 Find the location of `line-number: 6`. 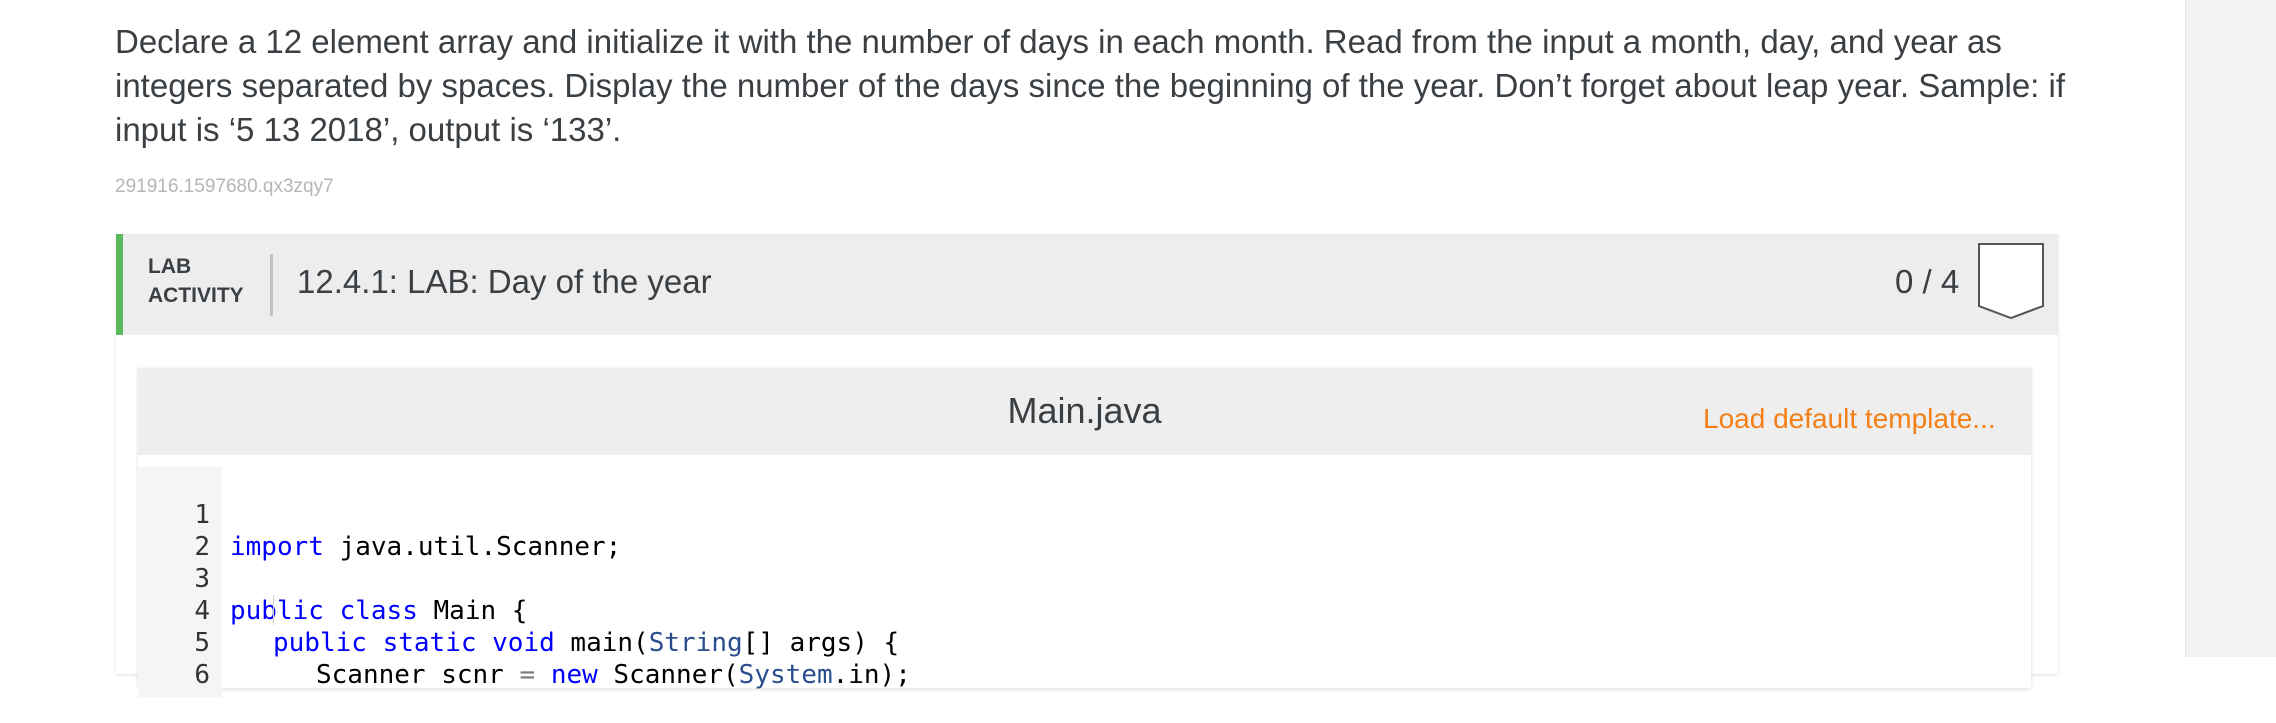

line-number: 6 is located at coordinates (202, 675).